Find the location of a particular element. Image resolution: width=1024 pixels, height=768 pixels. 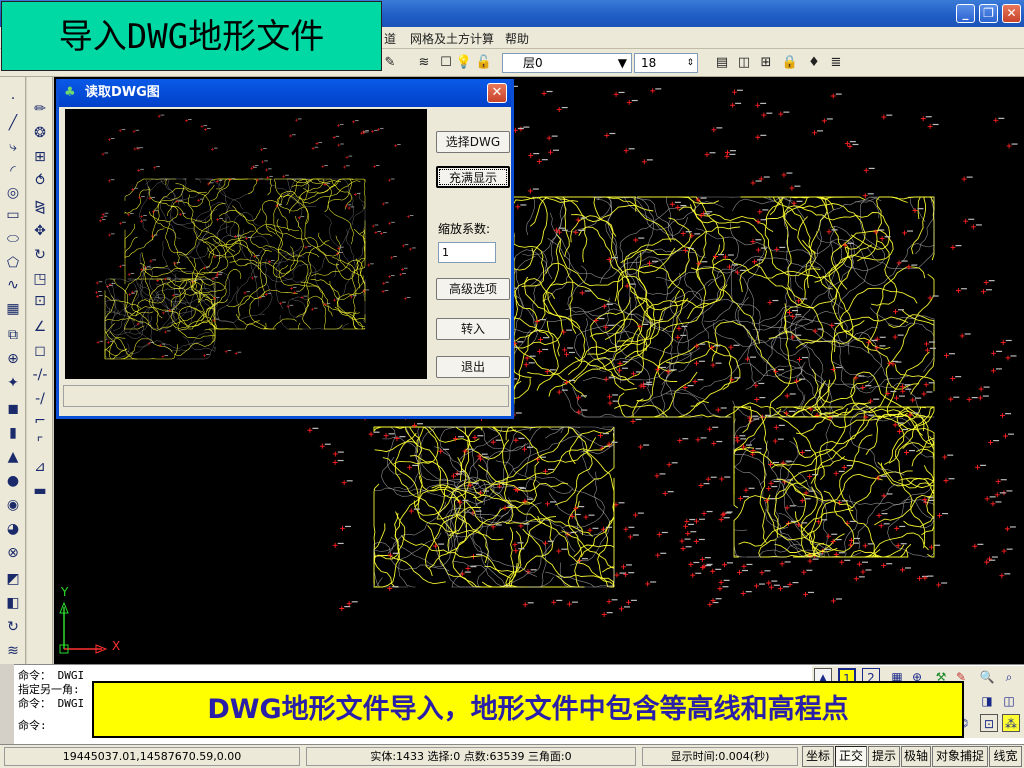

import-button: 转入 is located at coordinates (473, 329).